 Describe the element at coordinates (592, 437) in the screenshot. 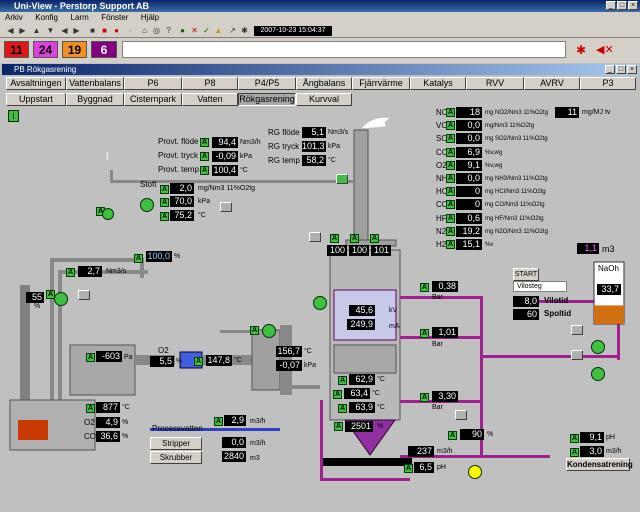

I see `ph2-value: 9,1` at that location.